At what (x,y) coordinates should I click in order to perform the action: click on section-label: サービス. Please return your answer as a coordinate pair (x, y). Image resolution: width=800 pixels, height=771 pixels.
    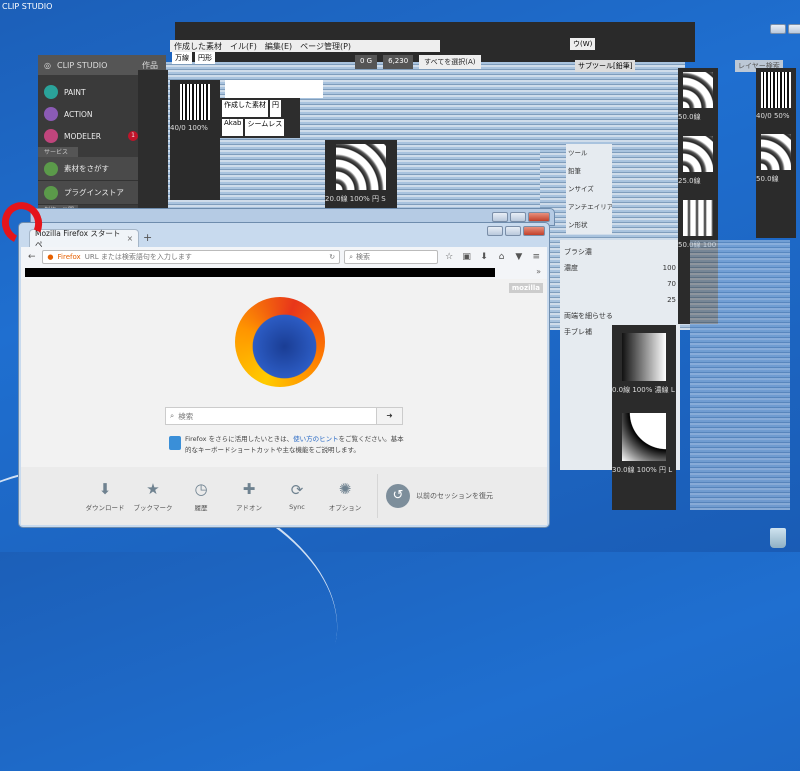
    Looking at the image, I should click on (58, 152).